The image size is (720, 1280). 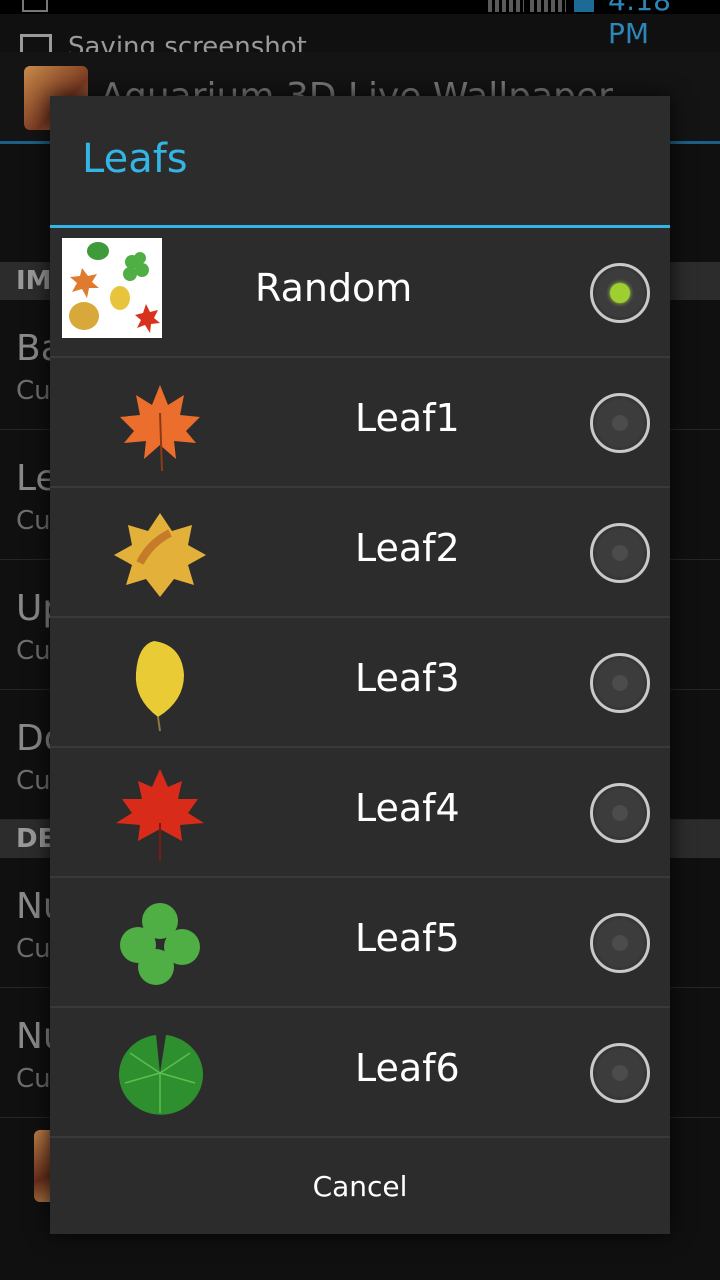 I want to click on autumn-leaf-yellow-icon, so click(x=160, y=553).